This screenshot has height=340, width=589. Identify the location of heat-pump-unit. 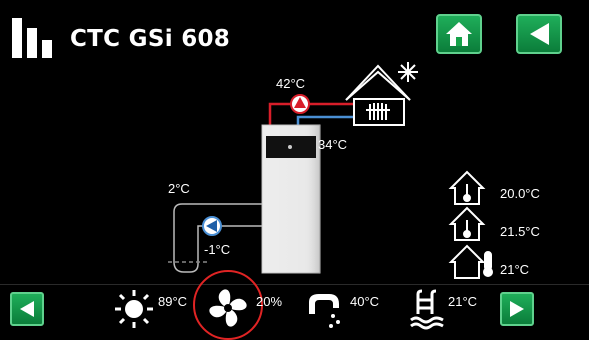
(291, 199).